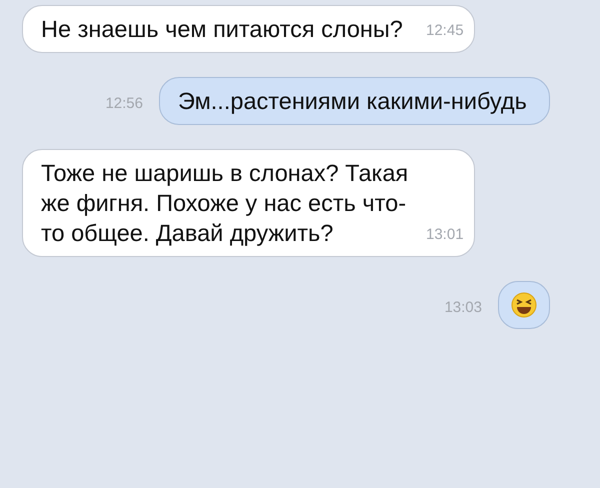  What do you see at coordinates (124, 104) in the screenshot?
I see `timestamp: 12:56` at bounding box center [124, 104].